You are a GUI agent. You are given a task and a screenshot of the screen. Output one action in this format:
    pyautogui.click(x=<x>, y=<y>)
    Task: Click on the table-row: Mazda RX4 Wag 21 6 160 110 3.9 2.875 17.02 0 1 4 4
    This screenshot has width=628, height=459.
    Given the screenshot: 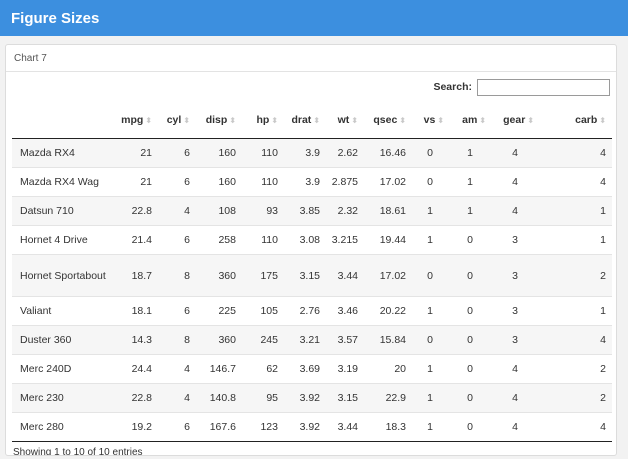 What is the action you would take?
    pyautogui.click(x=312, y=182)
    